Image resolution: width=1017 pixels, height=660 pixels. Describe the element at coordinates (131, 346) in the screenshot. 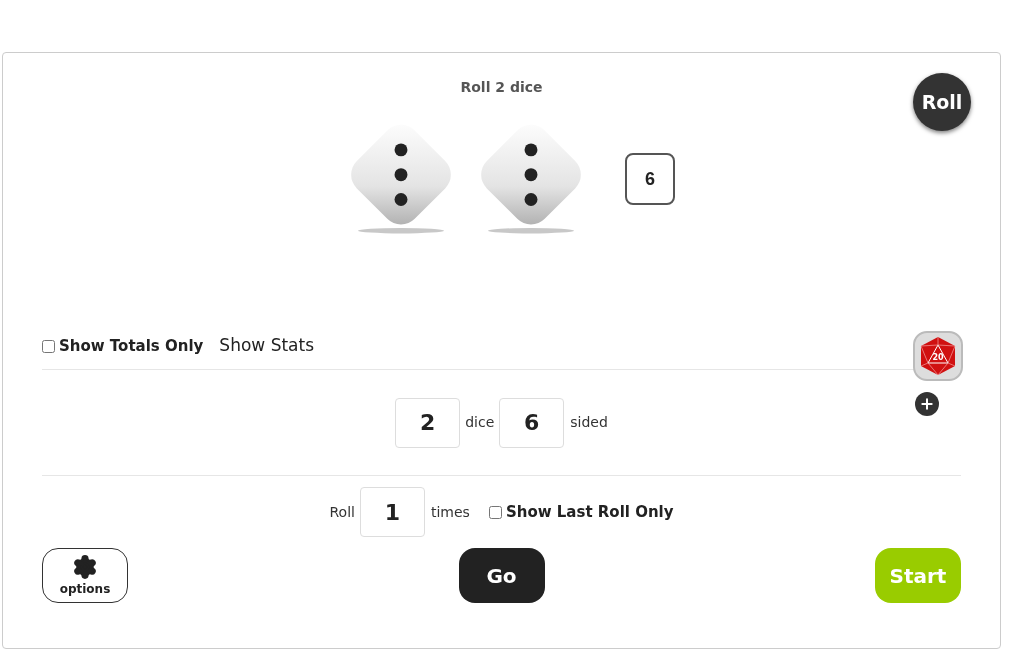

I see `checkbox-label: Show Totals Only` at that location.